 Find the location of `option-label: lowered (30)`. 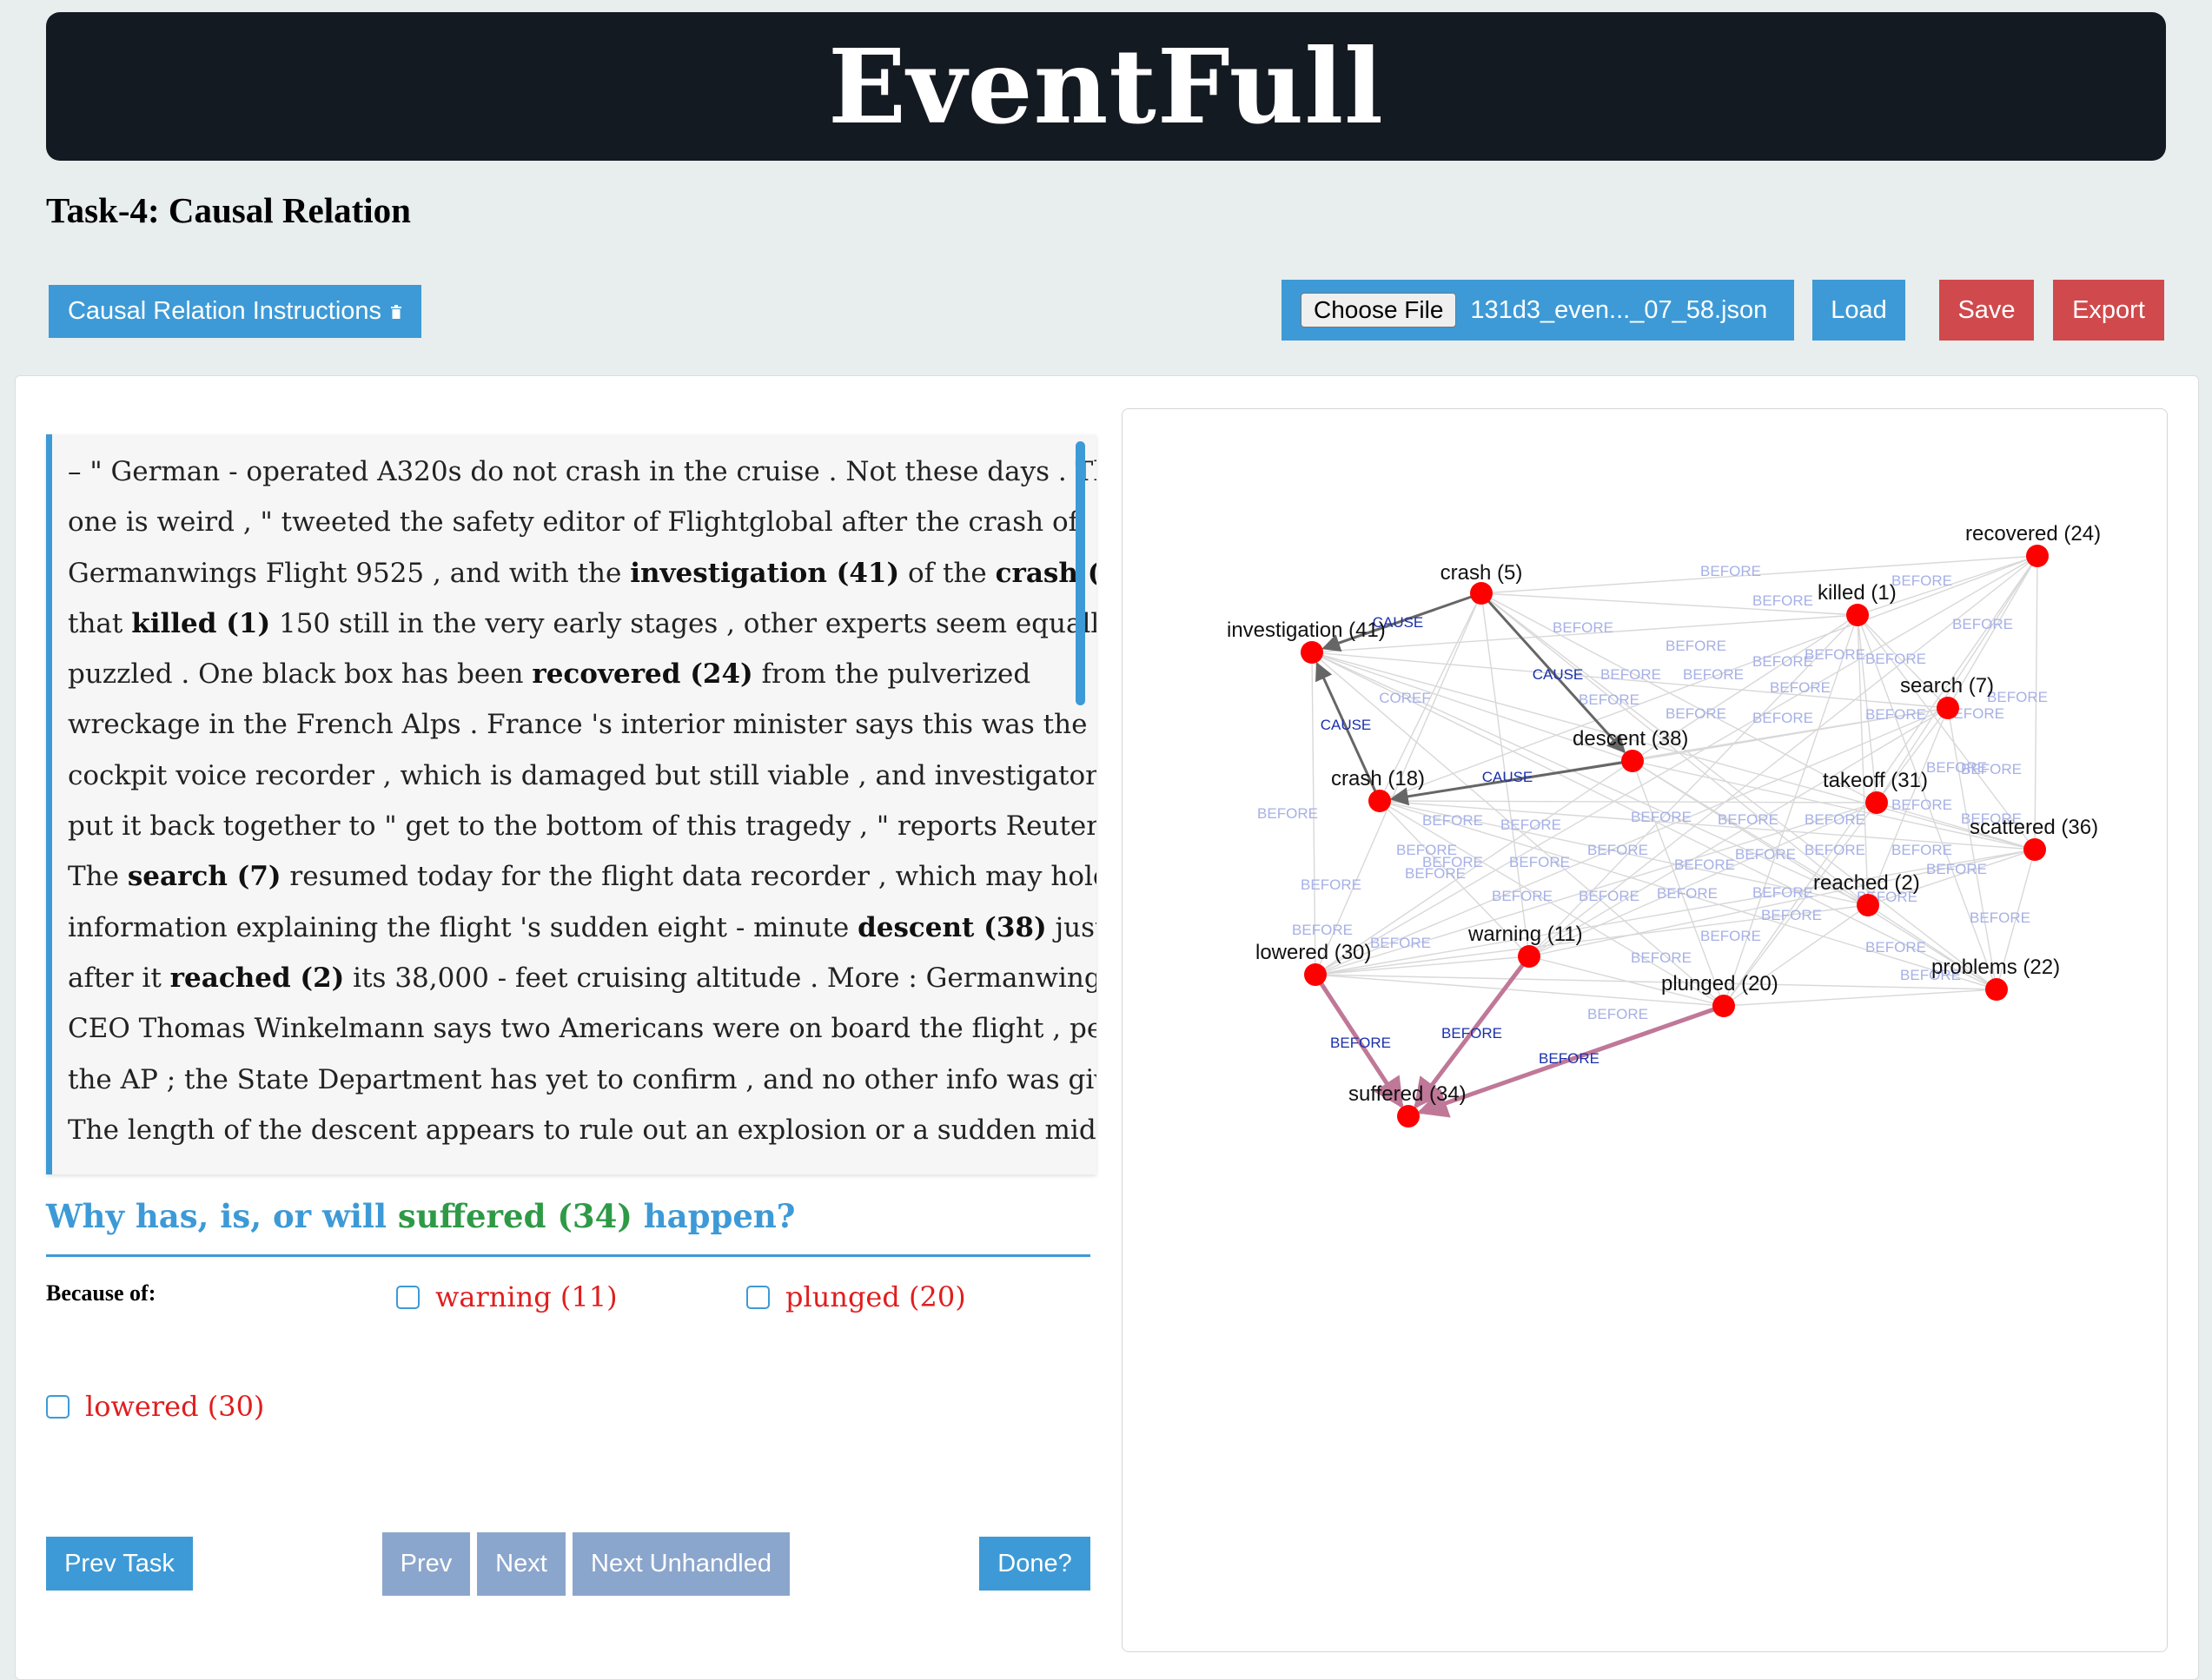

option-label: lowered (30) is located at coordinates (175, 1406).